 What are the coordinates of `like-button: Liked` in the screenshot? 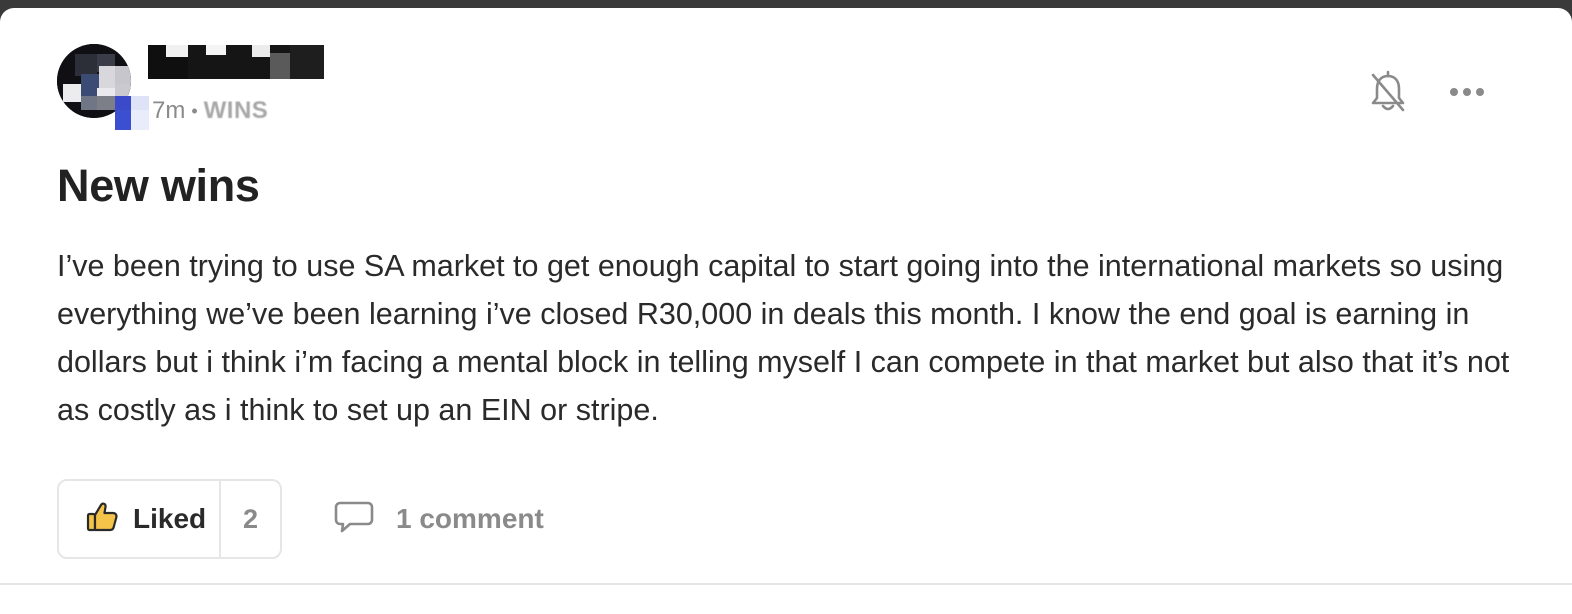 It's located at (140, 519).